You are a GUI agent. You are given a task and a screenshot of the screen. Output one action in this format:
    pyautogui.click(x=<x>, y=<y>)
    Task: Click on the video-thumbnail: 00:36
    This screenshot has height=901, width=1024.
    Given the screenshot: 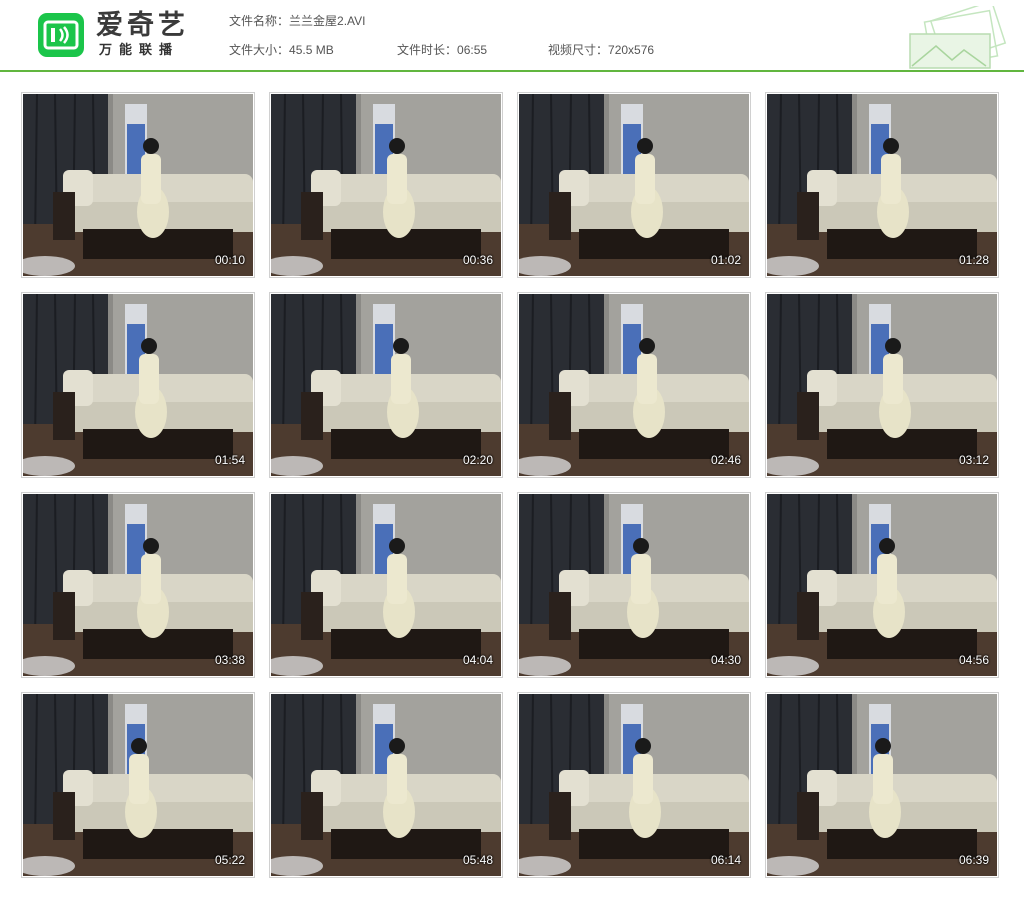 What is the action you would take?
    pyautogui.click(x=386, y=185)
    